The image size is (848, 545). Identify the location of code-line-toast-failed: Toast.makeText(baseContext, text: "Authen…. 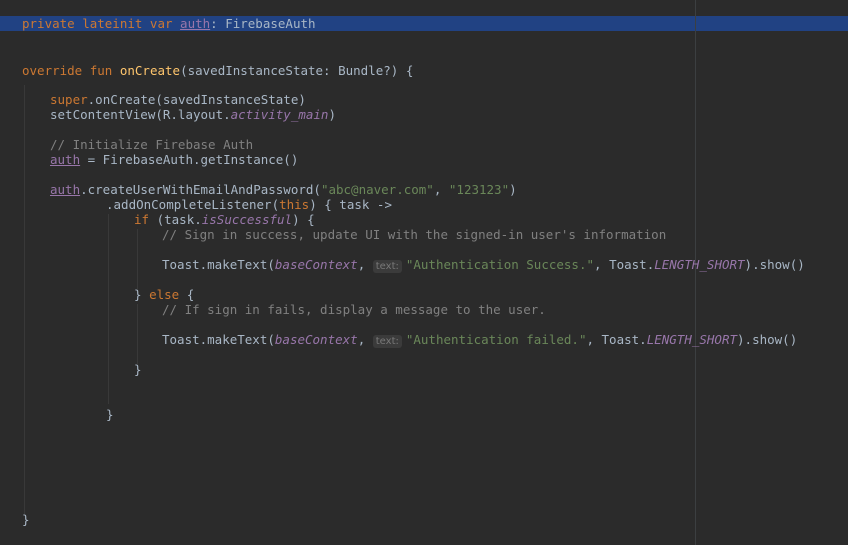
(480, 340).